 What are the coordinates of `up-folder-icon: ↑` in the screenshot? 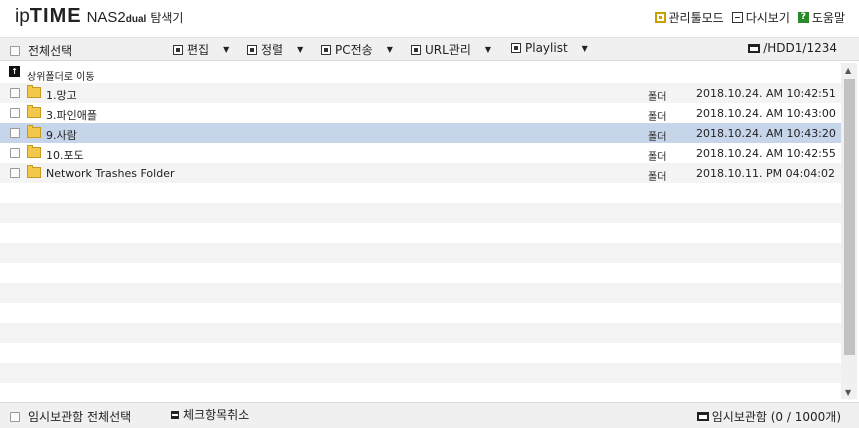 It's located at (14, 71).